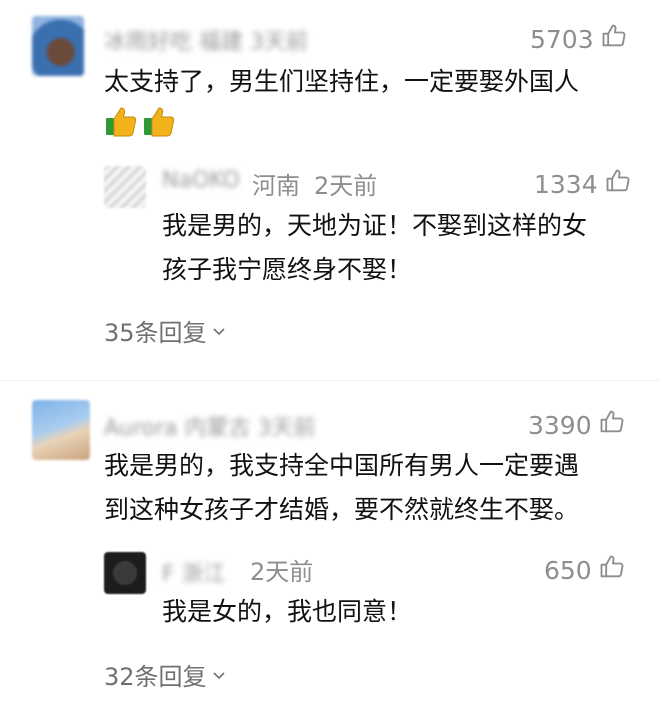 The height and width of the screenshot is (715, 660). I want to click on view-replies-button: 32条回复, so click(165, 674).